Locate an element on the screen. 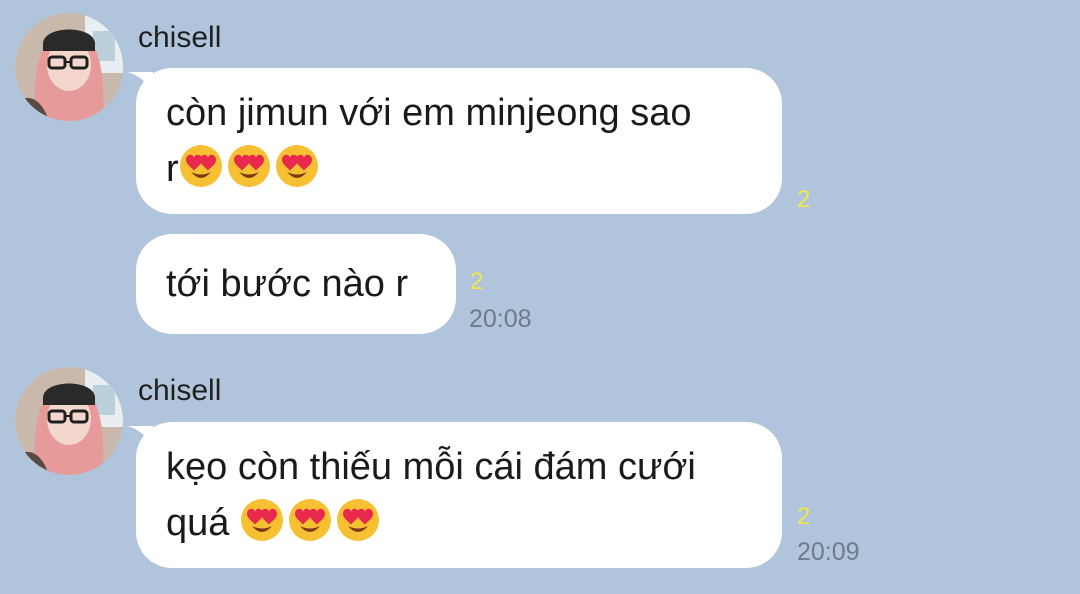 Image resolution: width=1080 pixels, height=594 pixels. message-bubble: còn jimun với em minjeong sao r is located at coordinates (459, 141).